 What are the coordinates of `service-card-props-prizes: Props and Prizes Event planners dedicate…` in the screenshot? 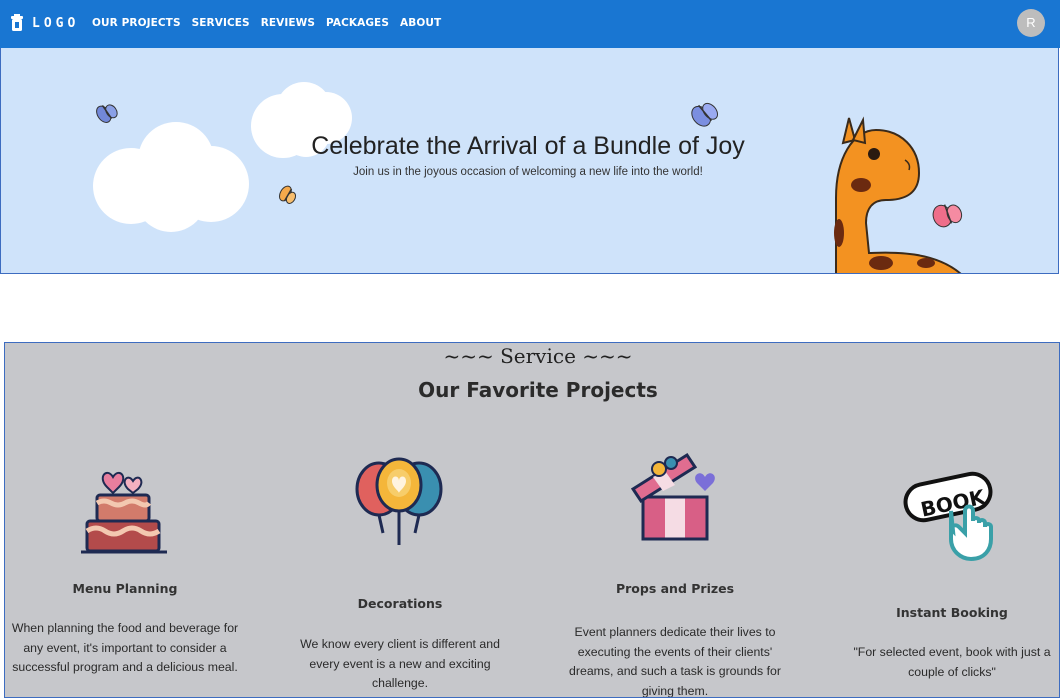 It's located at (675, 575).